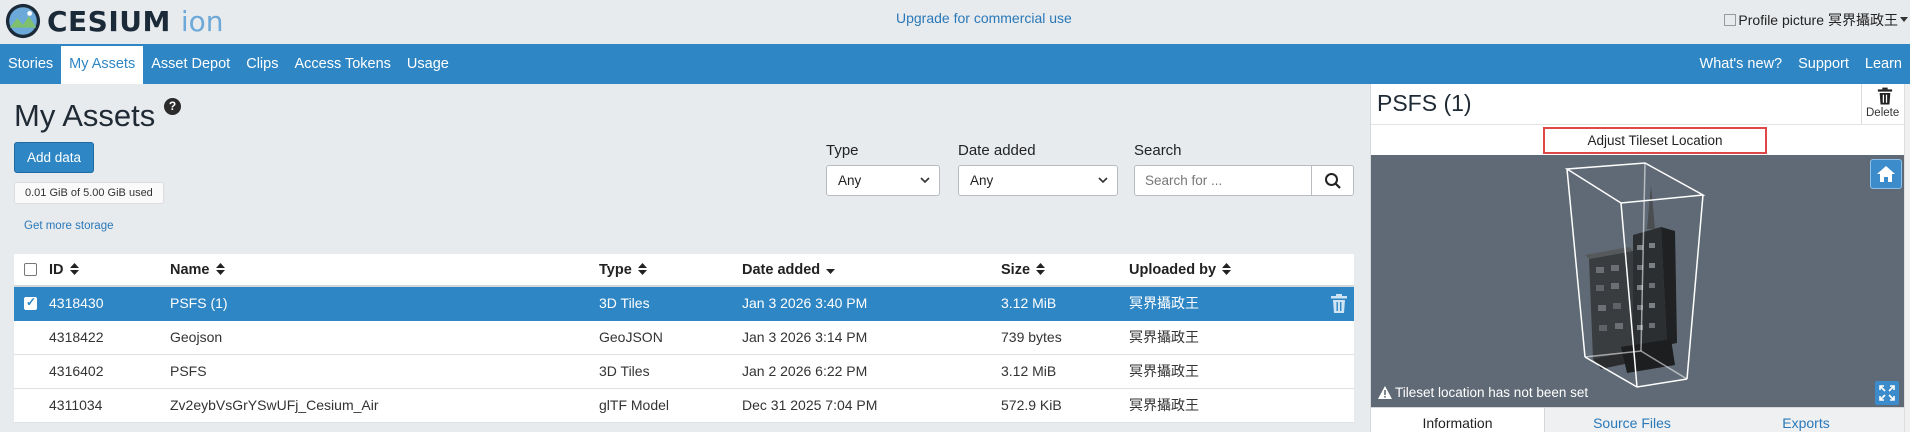 Image resolution: width=1910 pixels, height=432 pixels. What do you see at coordinates (805, 371) in the screenshot?
I see `cell-date: Jan 2 2026 6:22 PM` at bounding box center [805, 371].